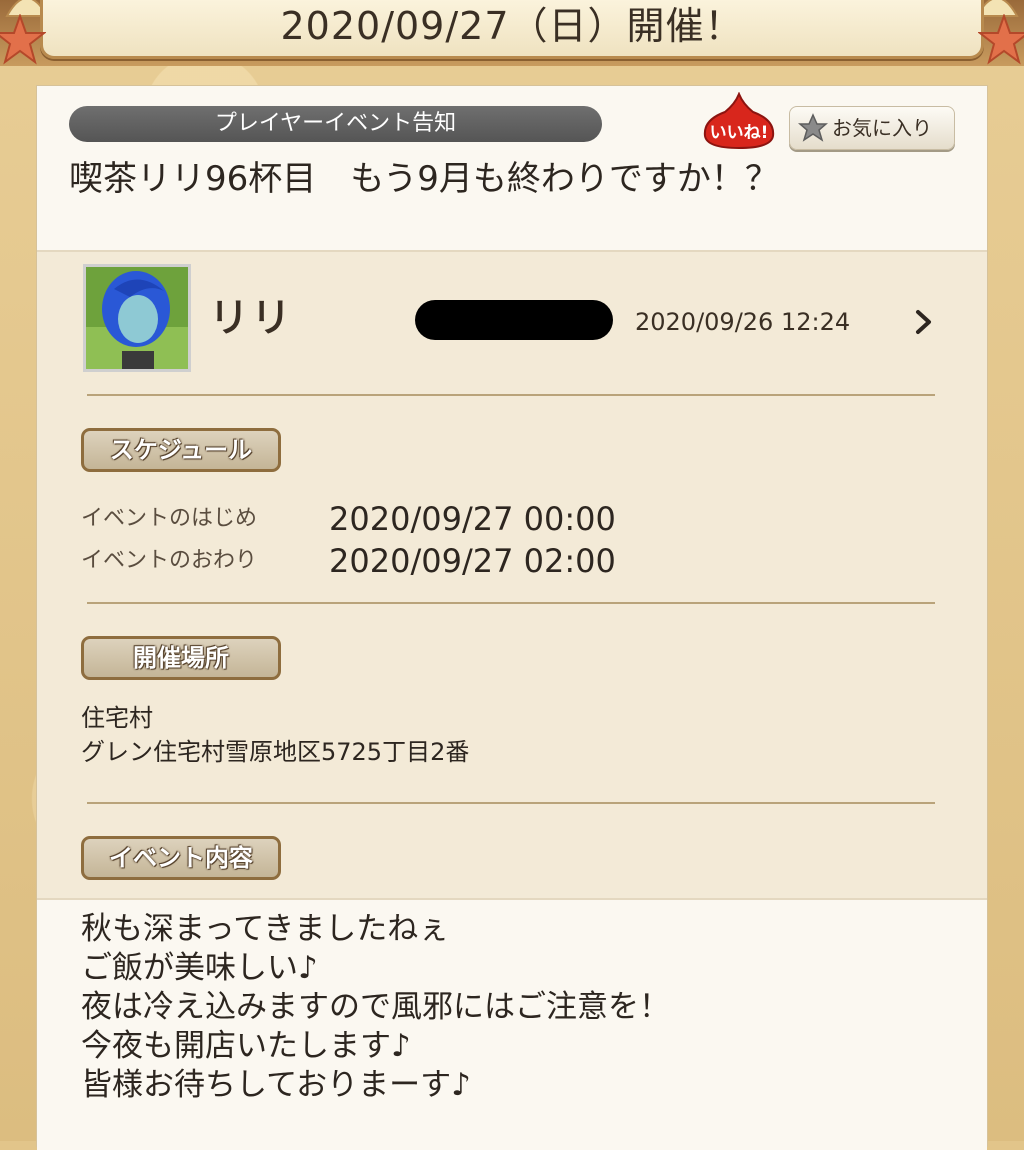 The width and height of the screenshot is (1024, 1150). What do you see at coordinates (246, 1046) in the screenshot?
I see `content-line: 今夜も開店いたします♪` at bounding box center [246, 1046].